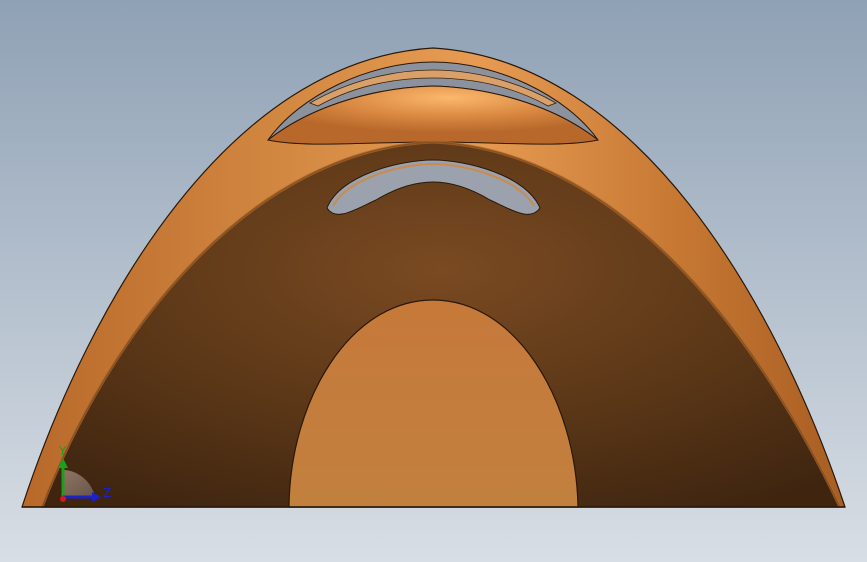  Describe the element at coordinates (107, 493) in the screenshot. I see `triad-z-label: Z` at that location.